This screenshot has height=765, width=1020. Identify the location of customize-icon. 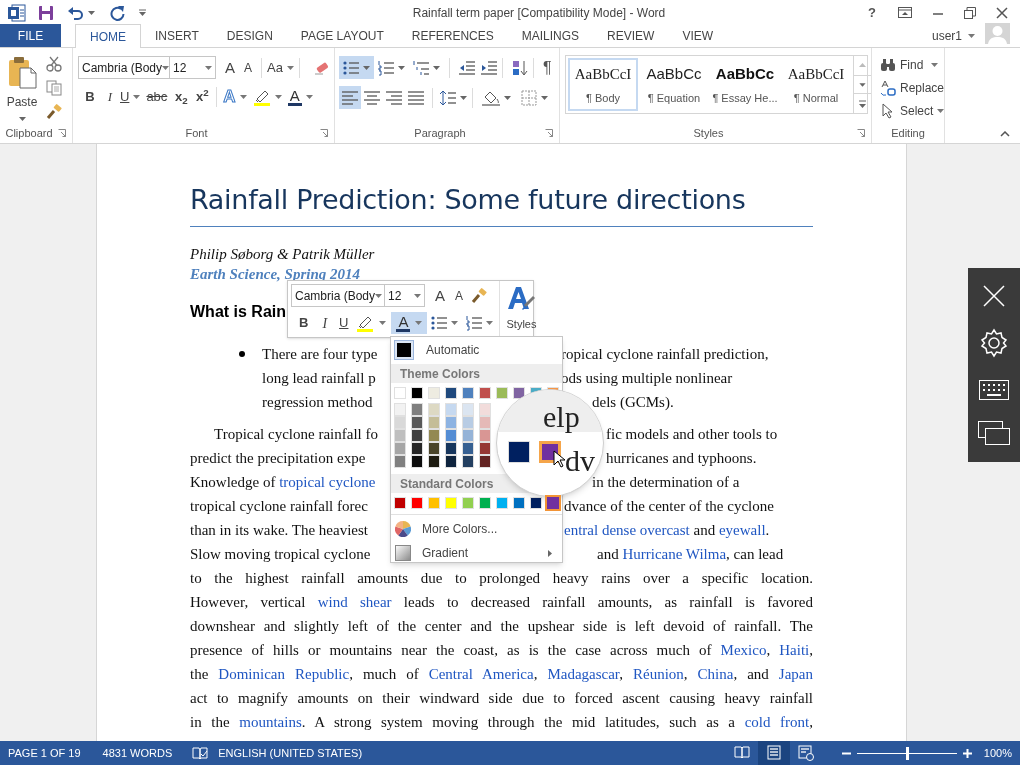
(142, 12).